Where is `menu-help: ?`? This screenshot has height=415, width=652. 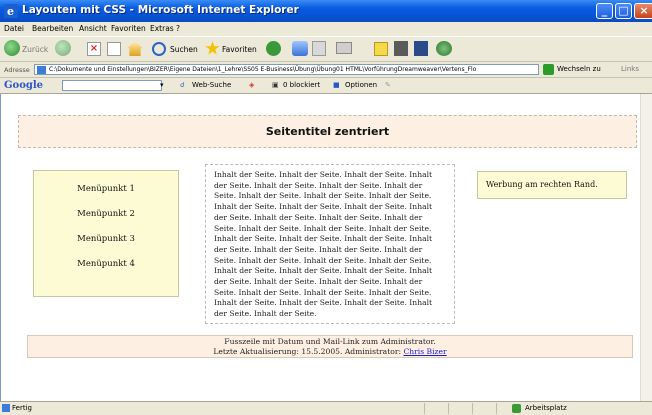 menu-help: ? is located at coordinates (178, 28).